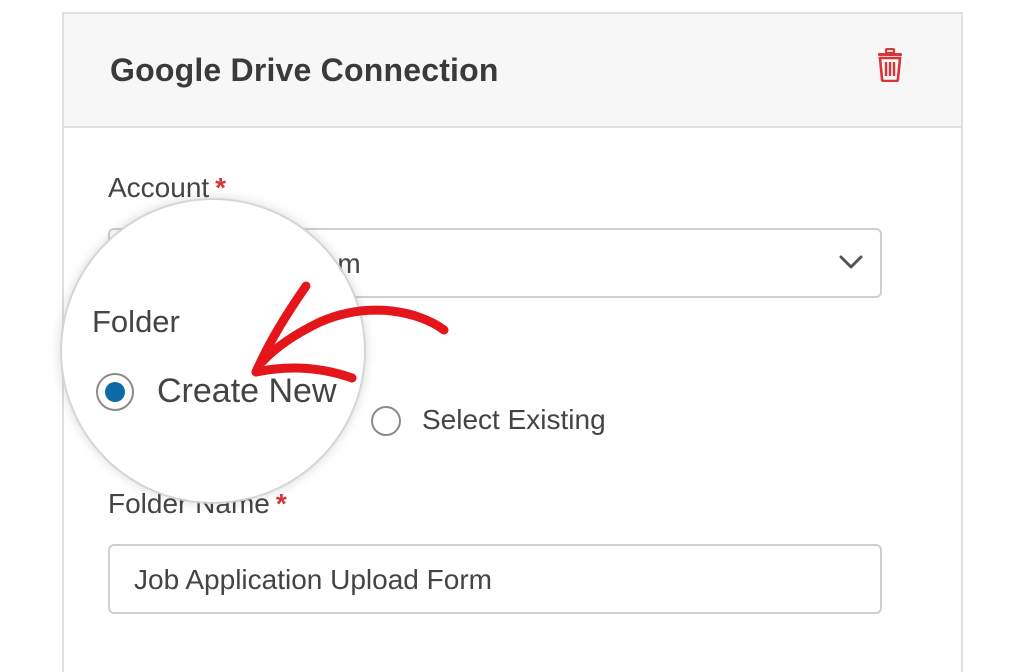  What do you see at coordinates (159, 187) in the screenshot?
I see `account-label-text: Account` at bounding box center [159, 187].